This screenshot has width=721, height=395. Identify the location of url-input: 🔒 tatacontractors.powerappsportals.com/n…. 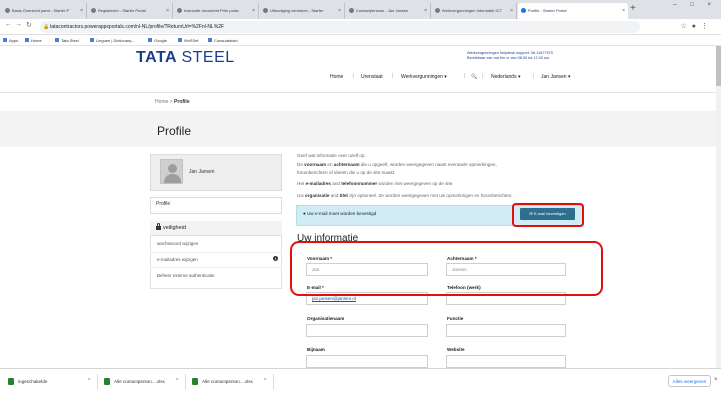
(340, 27).